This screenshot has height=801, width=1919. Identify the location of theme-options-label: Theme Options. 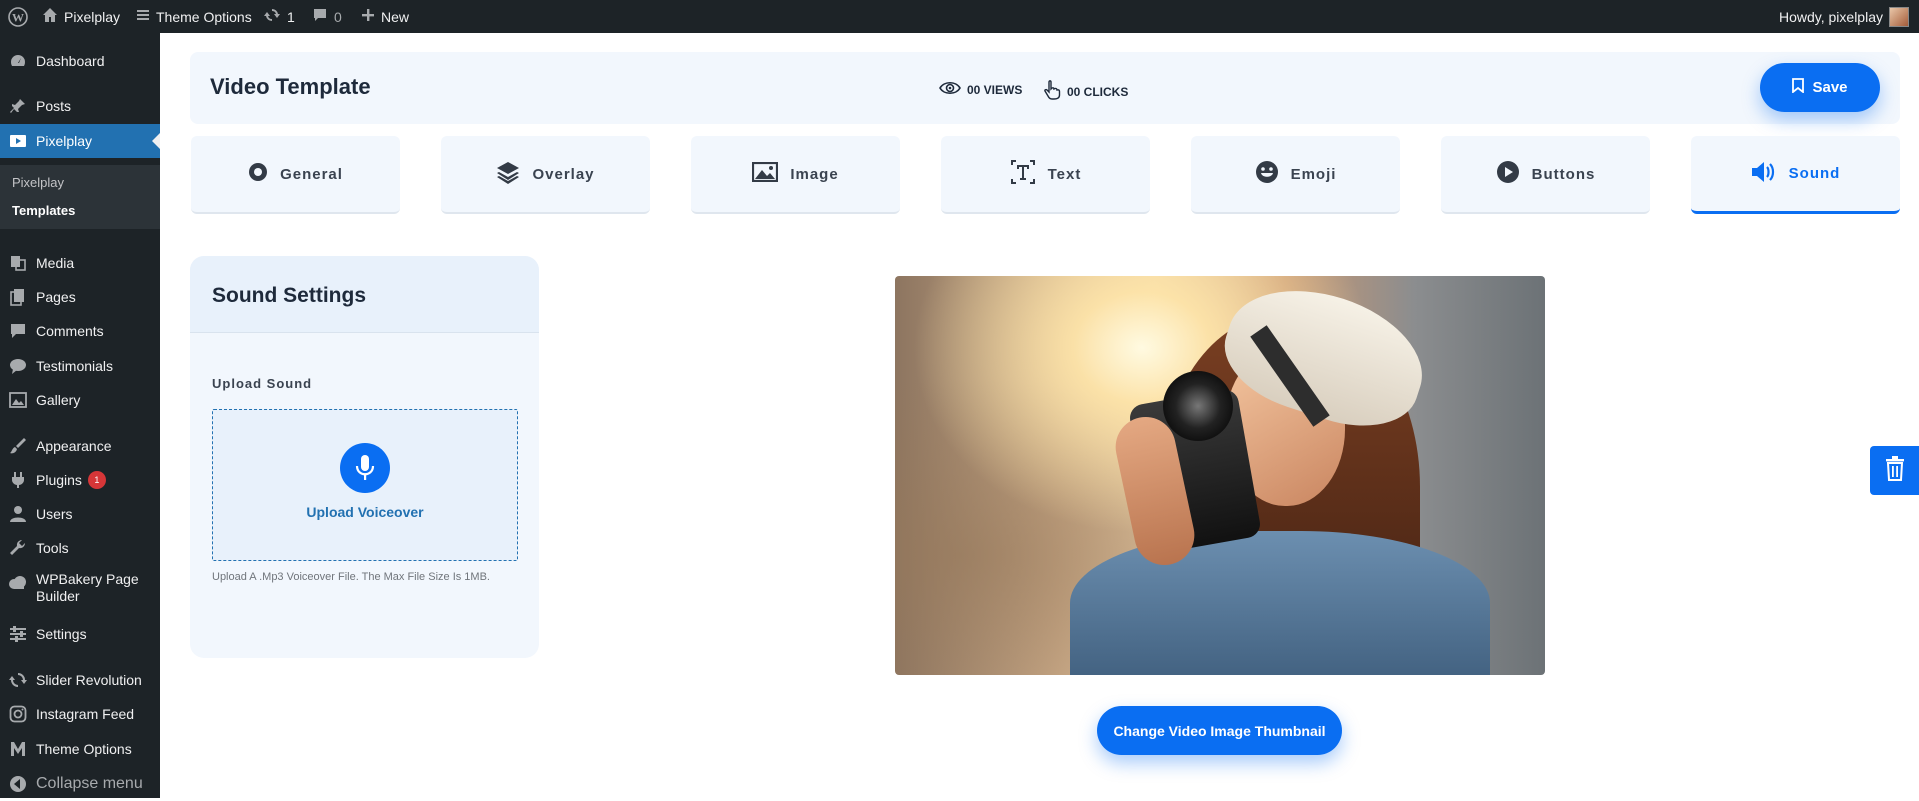
(204, 16).